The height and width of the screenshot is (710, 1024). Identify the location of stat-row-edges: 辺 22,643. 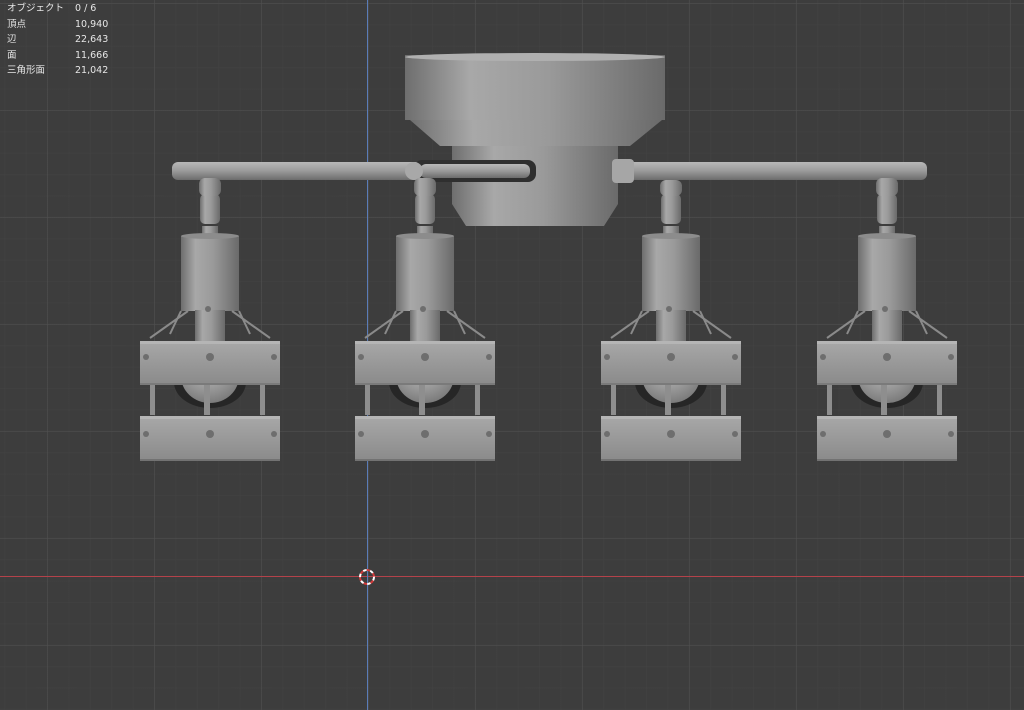
(57, 40).